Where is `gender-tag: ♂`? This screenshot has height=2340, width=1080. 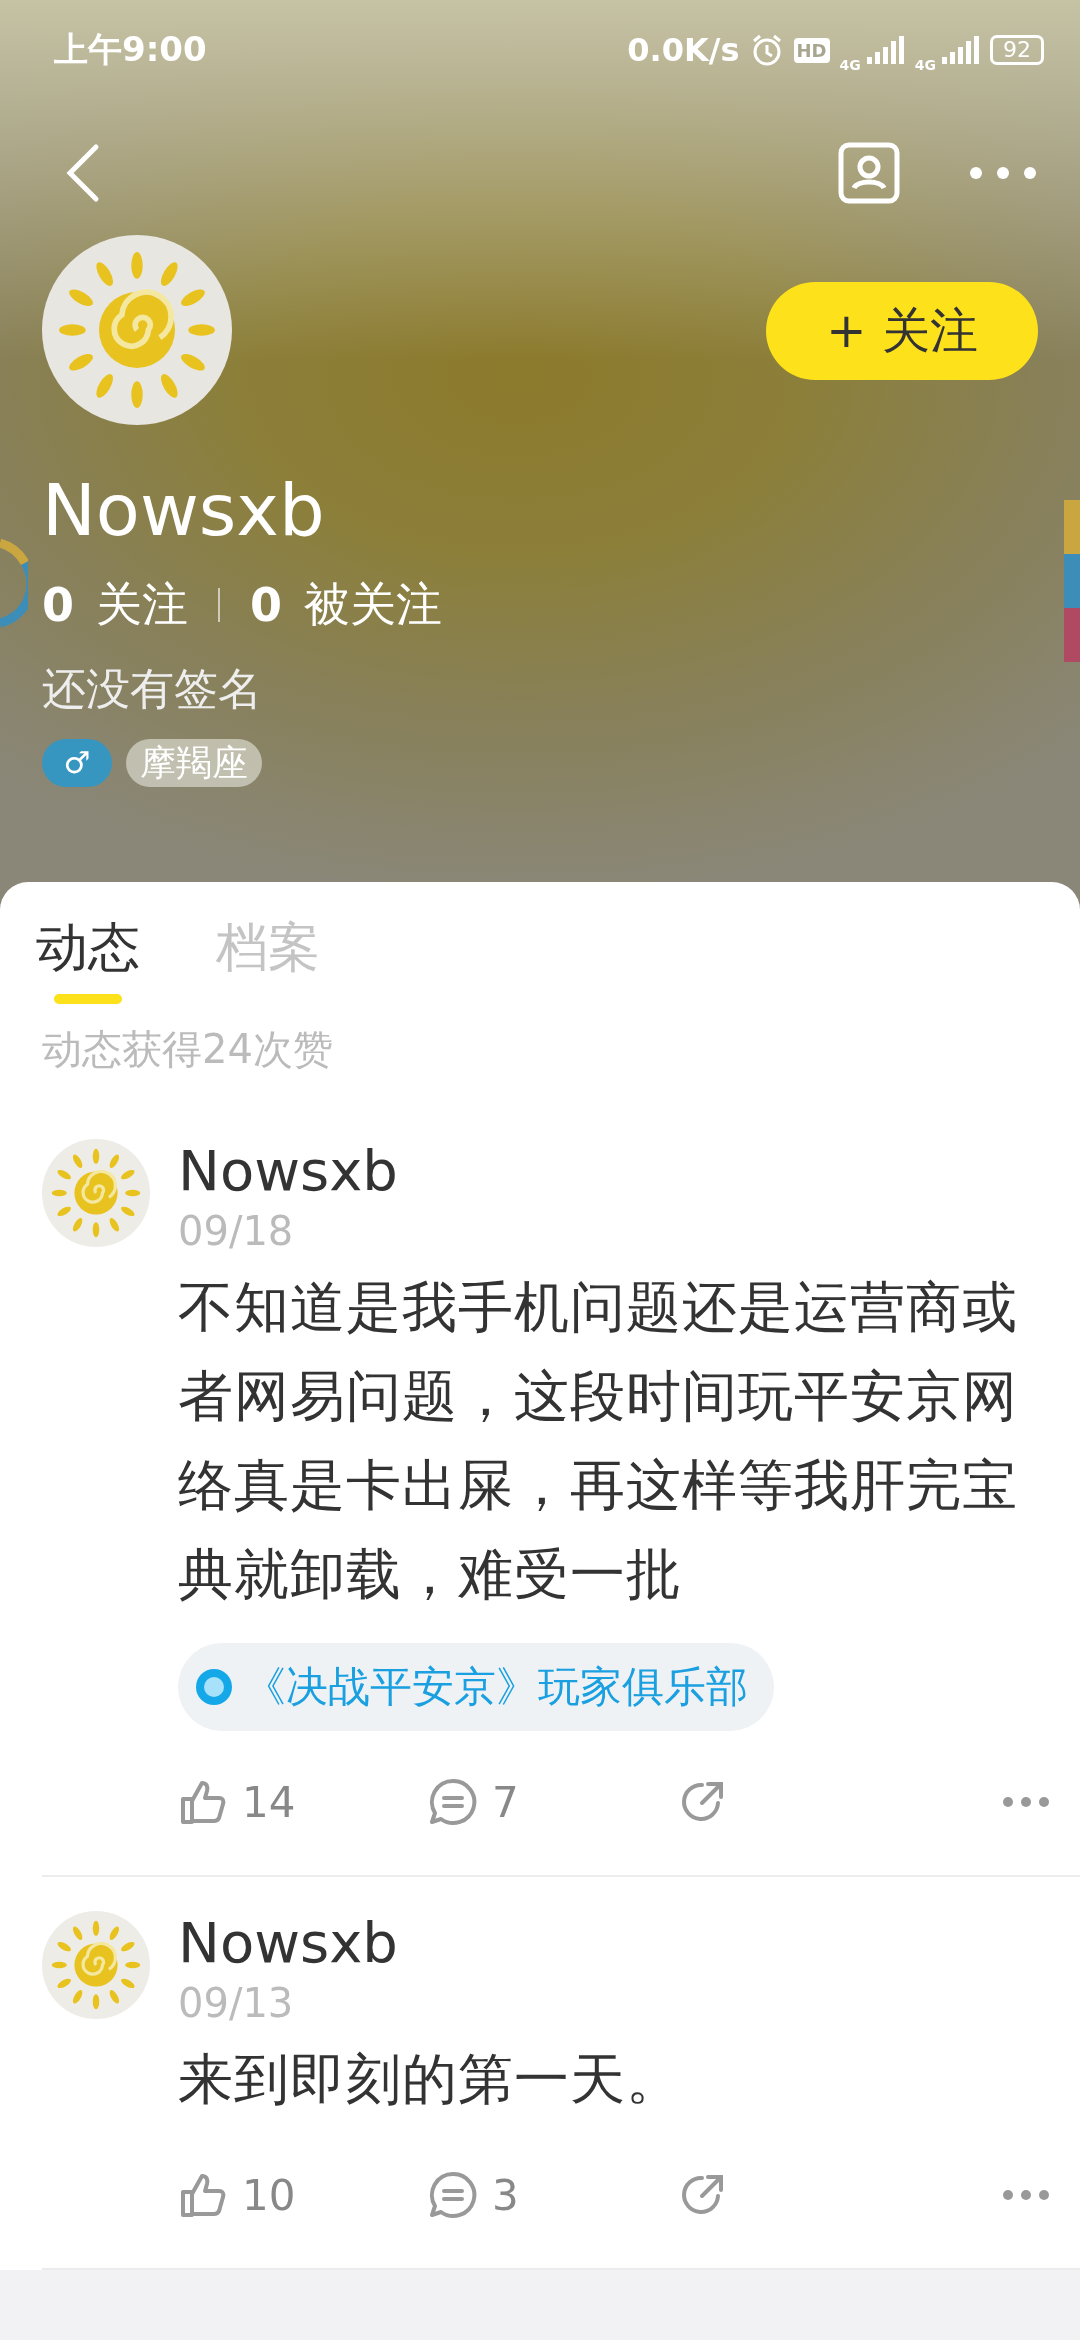 gender-tag: ♂ is located at coordinates (77, 763).